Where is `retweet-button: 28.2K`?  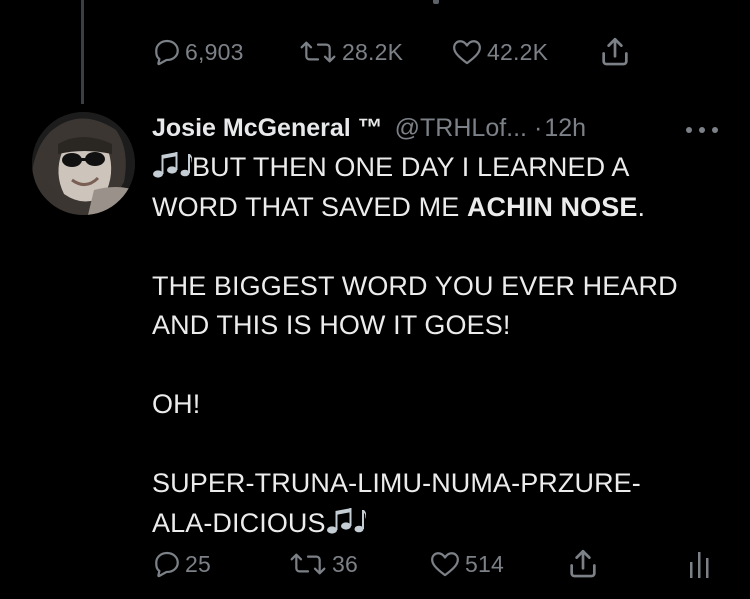 retweet-button: 28.2K is located at coordinates (350, 52).